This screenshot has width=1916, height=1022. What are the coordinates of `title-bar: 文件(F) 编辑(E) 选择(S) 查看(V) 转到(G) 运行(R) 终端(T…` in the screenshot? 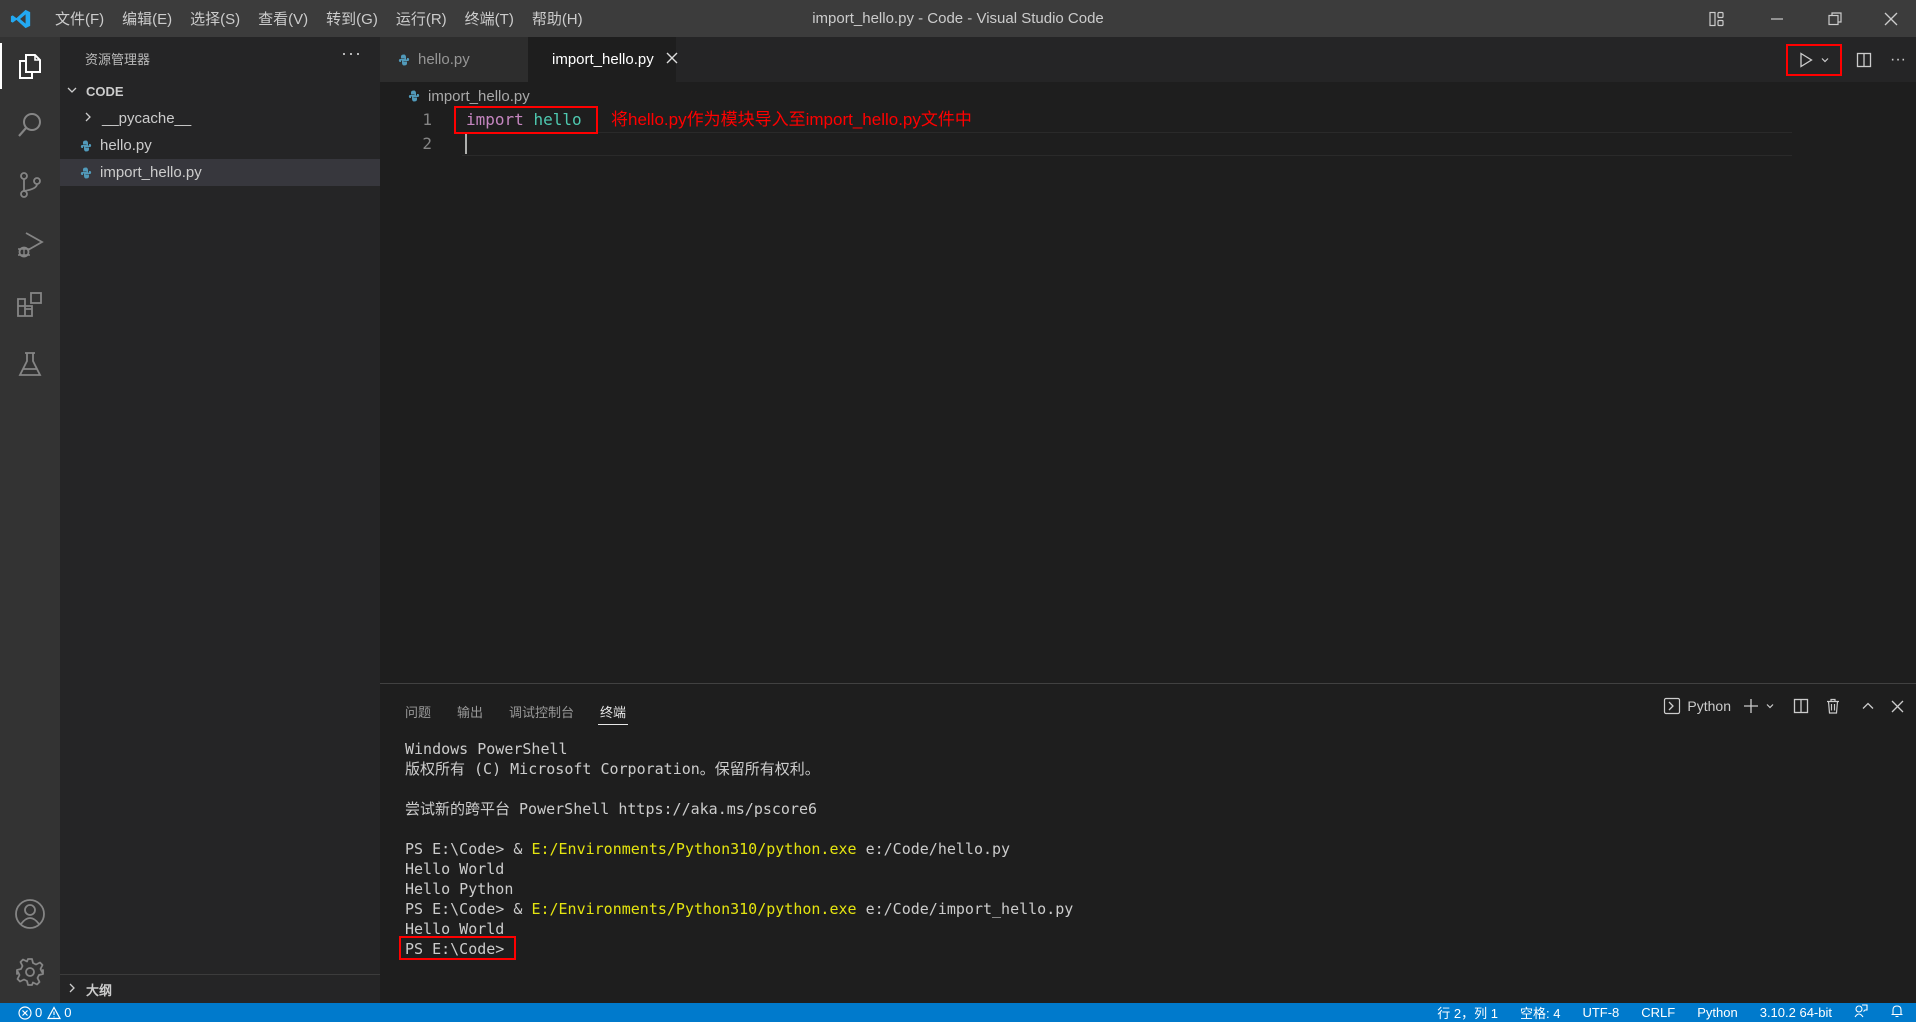 It's located at (958, 18).